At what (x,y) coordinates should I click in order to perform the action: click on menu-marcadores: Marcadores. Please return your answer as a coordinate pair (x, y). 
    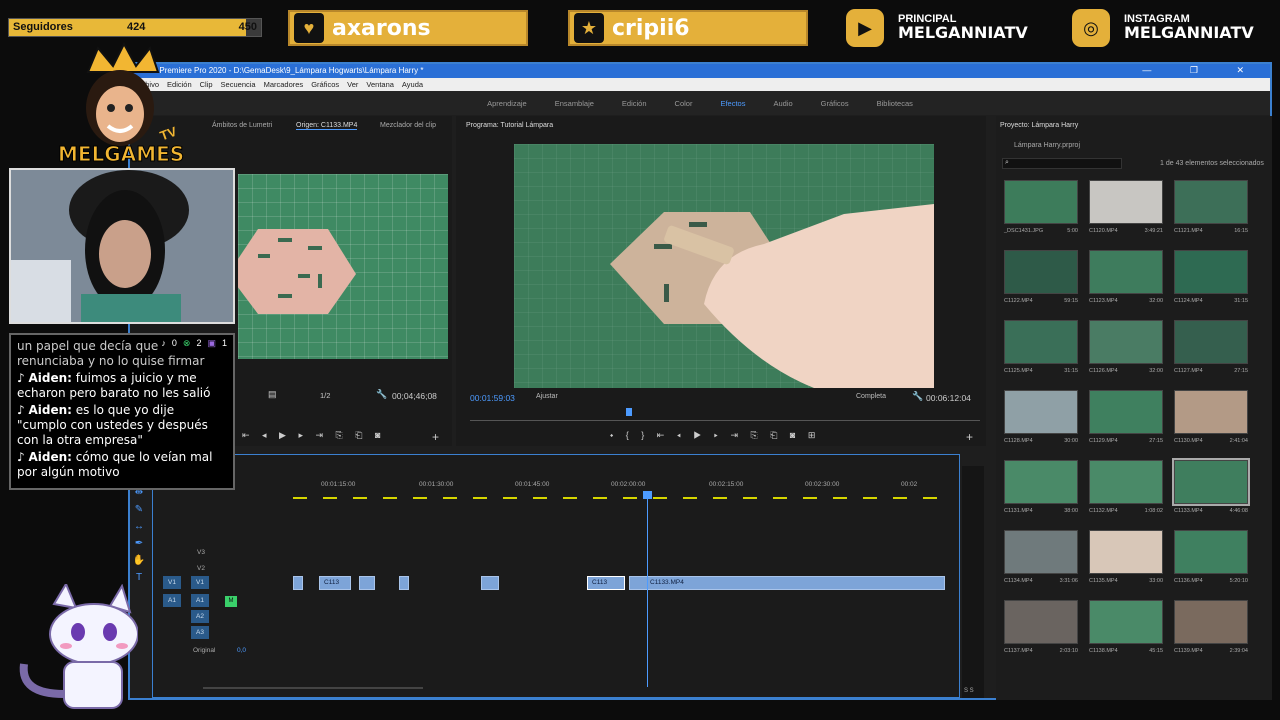
    Looking at the image, I should click on (284, 84).